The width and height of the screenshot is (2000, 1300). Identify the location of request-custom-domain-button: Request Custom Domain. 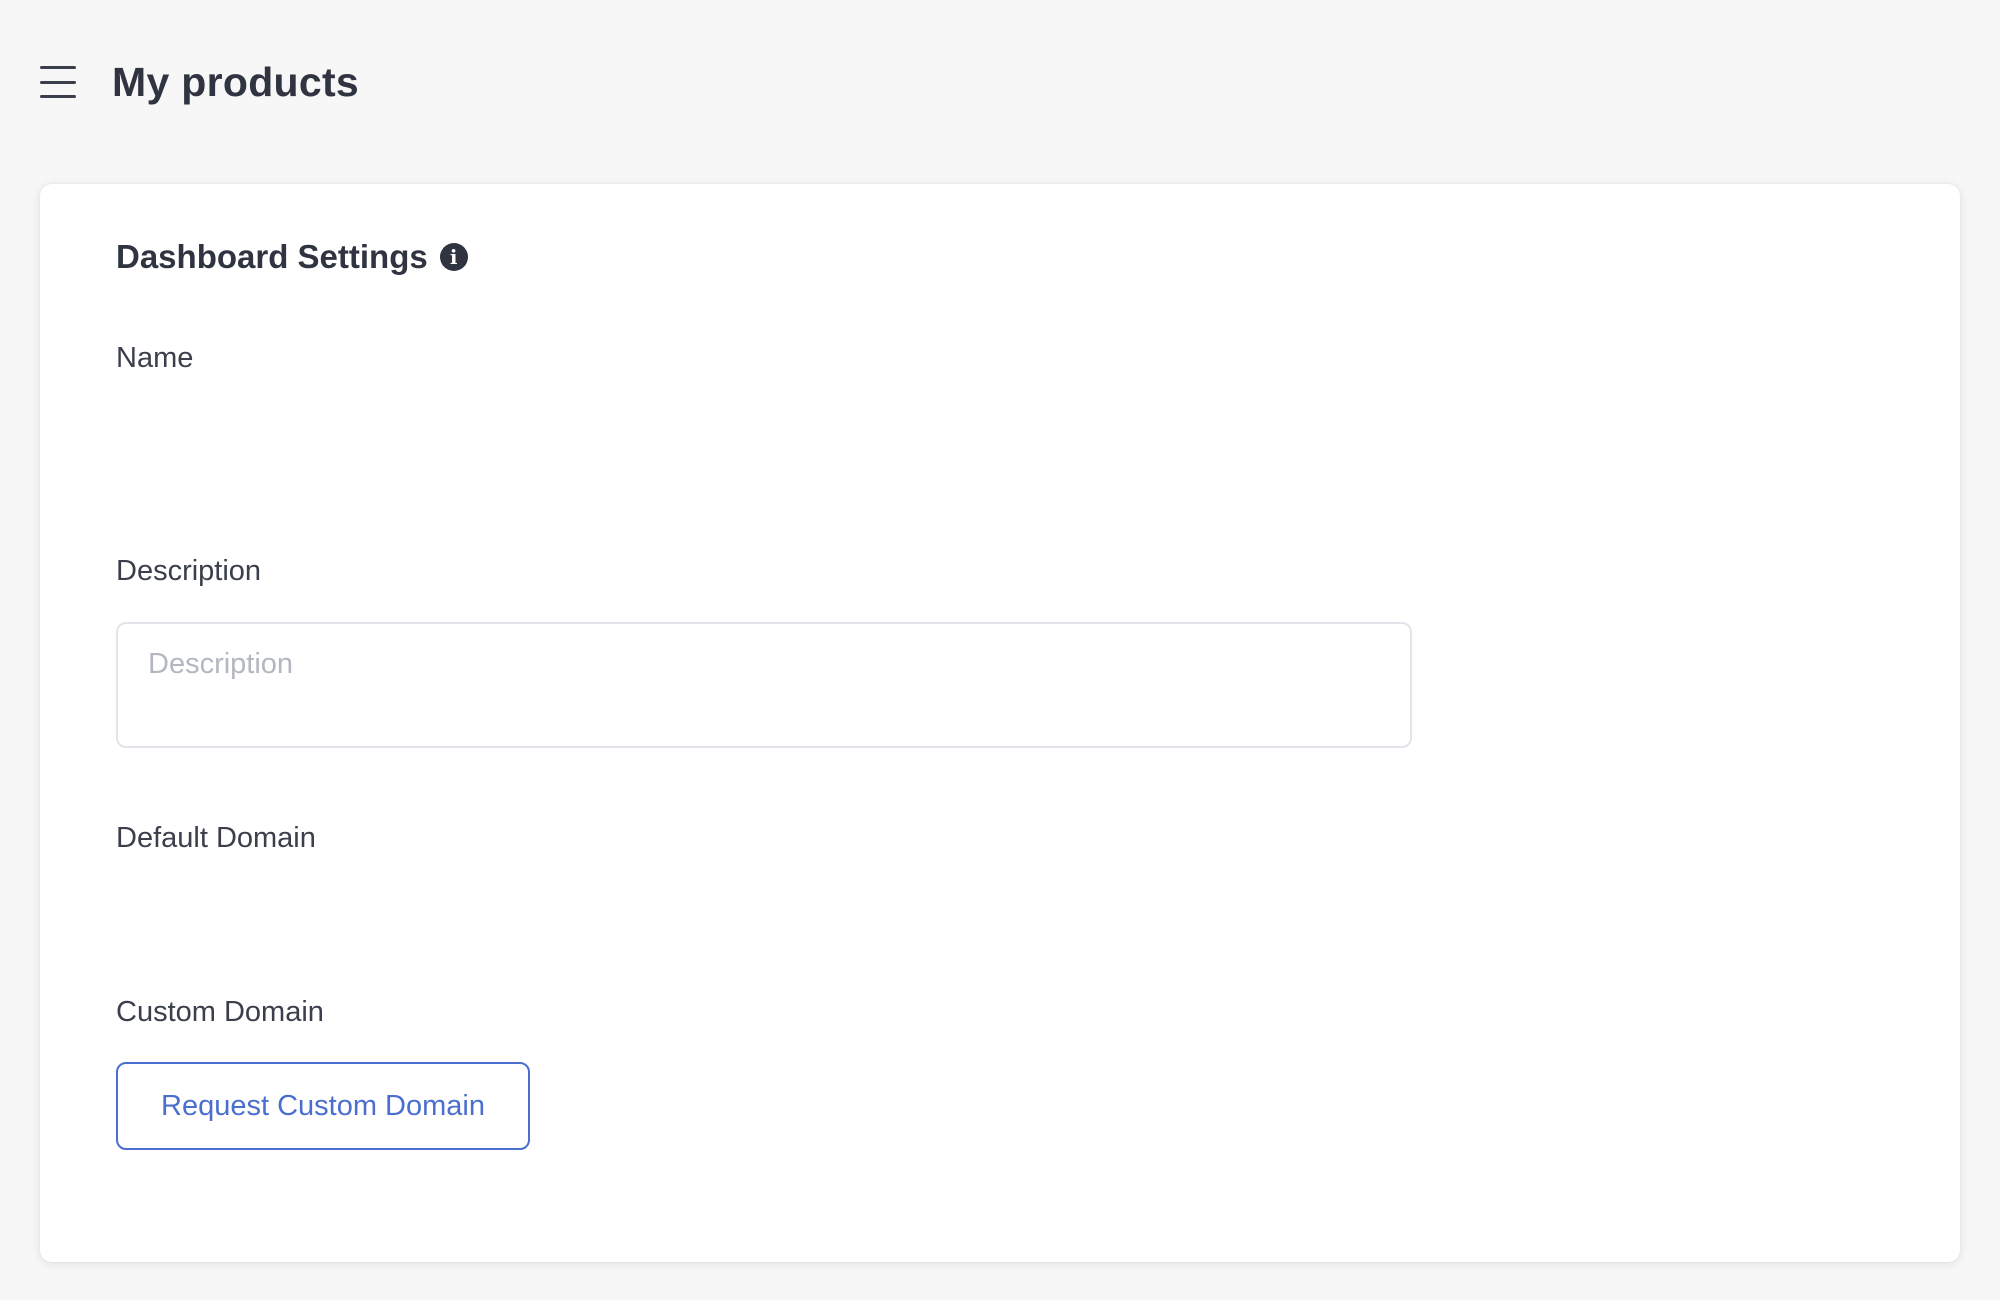
(323, 1106).